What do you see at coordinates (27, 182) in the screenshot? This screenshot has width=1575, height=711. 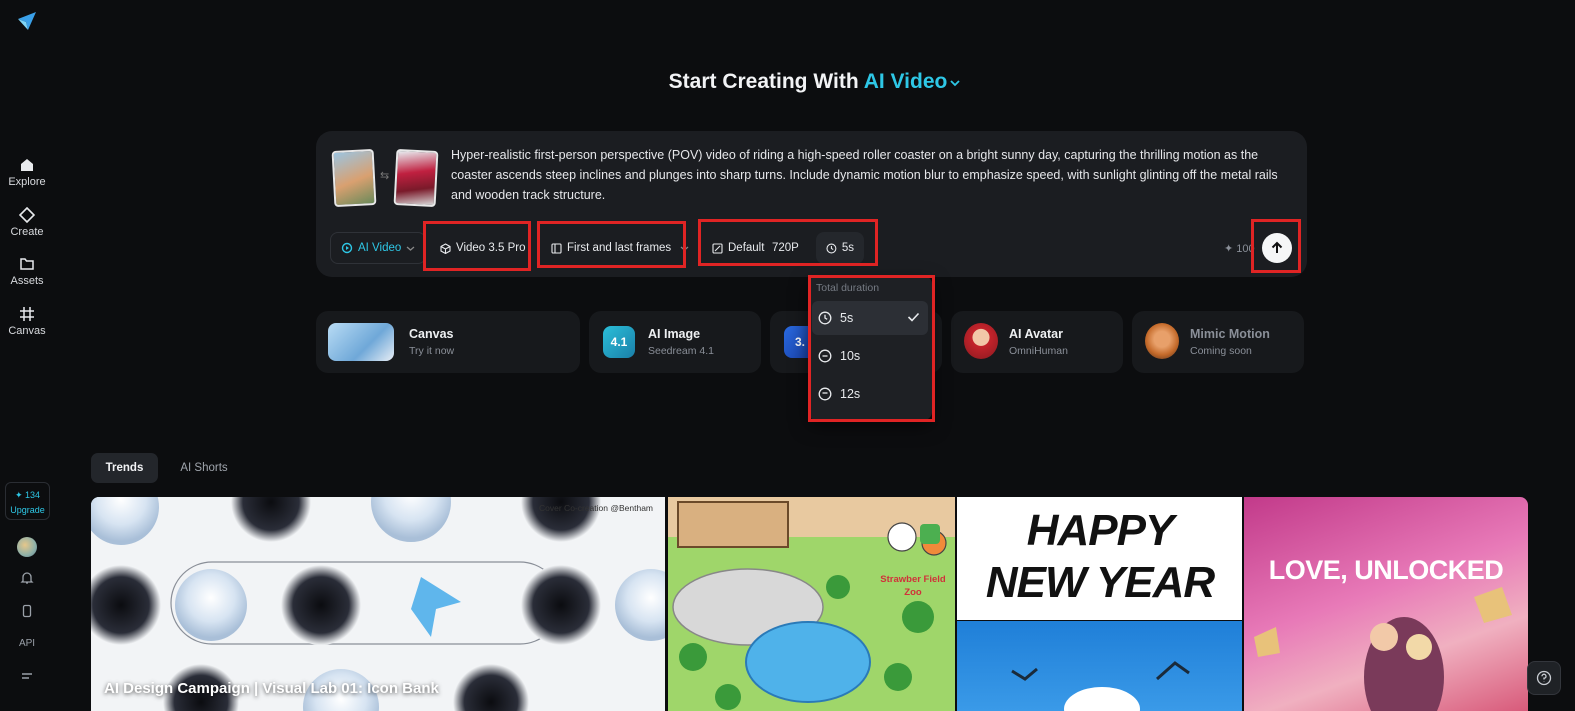 I see `sidebar-item-label: Explore` at bounding box center [27, 182].